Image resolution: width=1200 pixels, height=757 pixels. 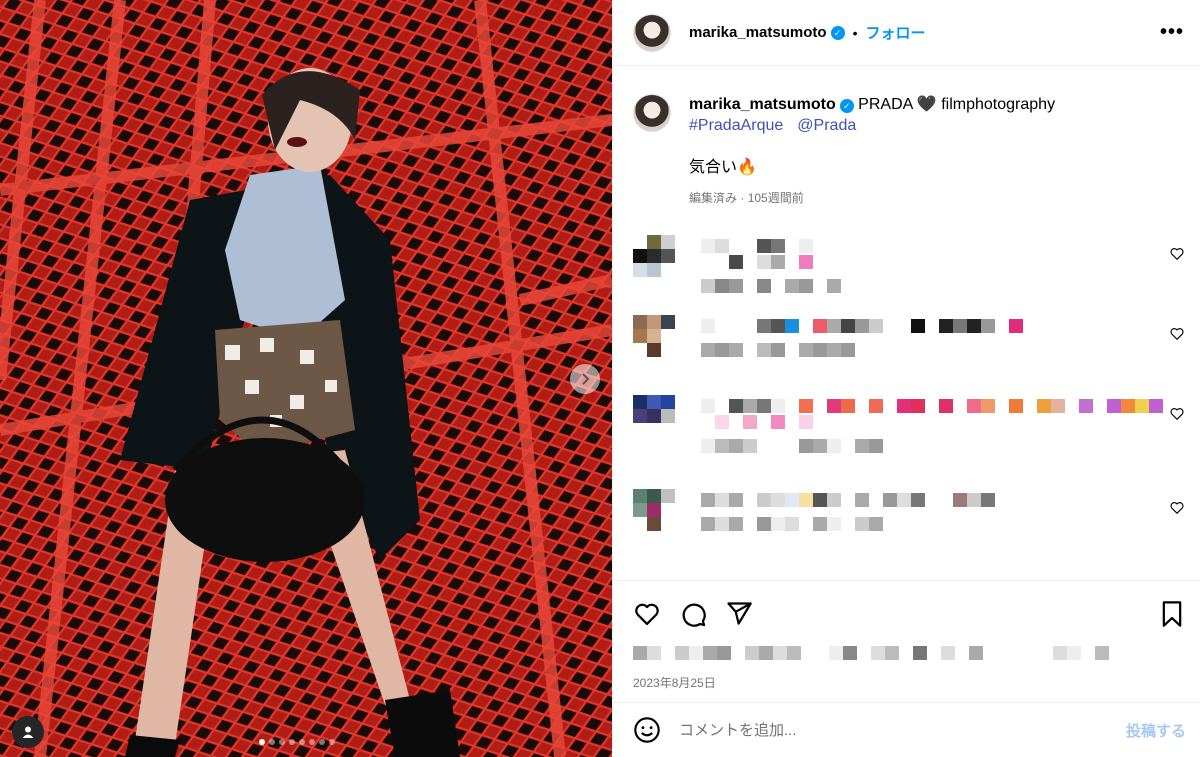 I want to click on follow-button: フォロー, so click(x=895, y=32).